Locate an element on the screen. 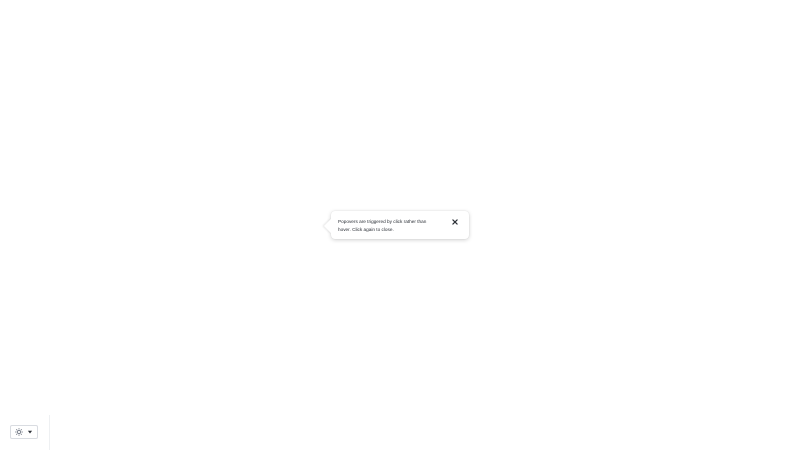 Image resolution: width=800 pixels, height=450 pixels. theme-toggle-button is located at coordinates (24, 432).